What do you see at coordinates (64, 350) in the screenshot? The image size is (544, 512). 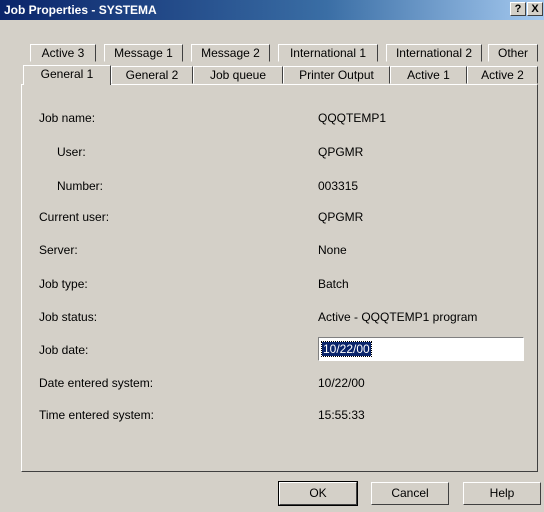 I see `job-date-label: Job date:` at bounding box center [64, 350].